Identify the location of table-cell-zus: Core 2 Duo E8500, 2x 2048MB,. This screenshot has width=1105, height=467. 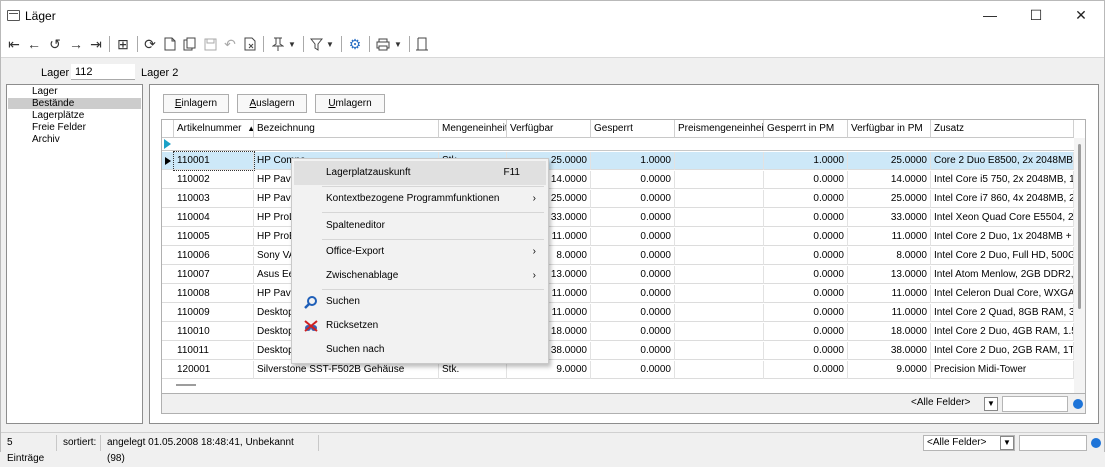
(1002, 161).